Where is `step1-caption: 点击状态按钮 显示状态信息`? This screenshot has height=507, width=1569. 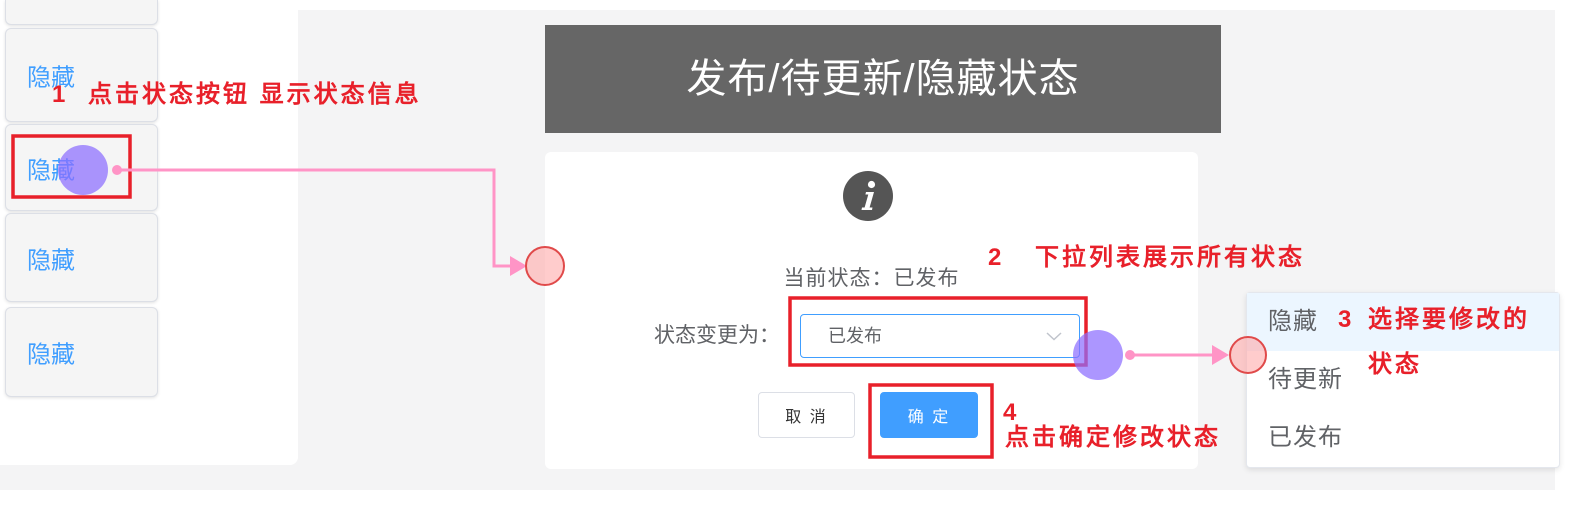
step1-caption: 点击状态按钮 显示状态信息 is located at coordinates (255, 94).